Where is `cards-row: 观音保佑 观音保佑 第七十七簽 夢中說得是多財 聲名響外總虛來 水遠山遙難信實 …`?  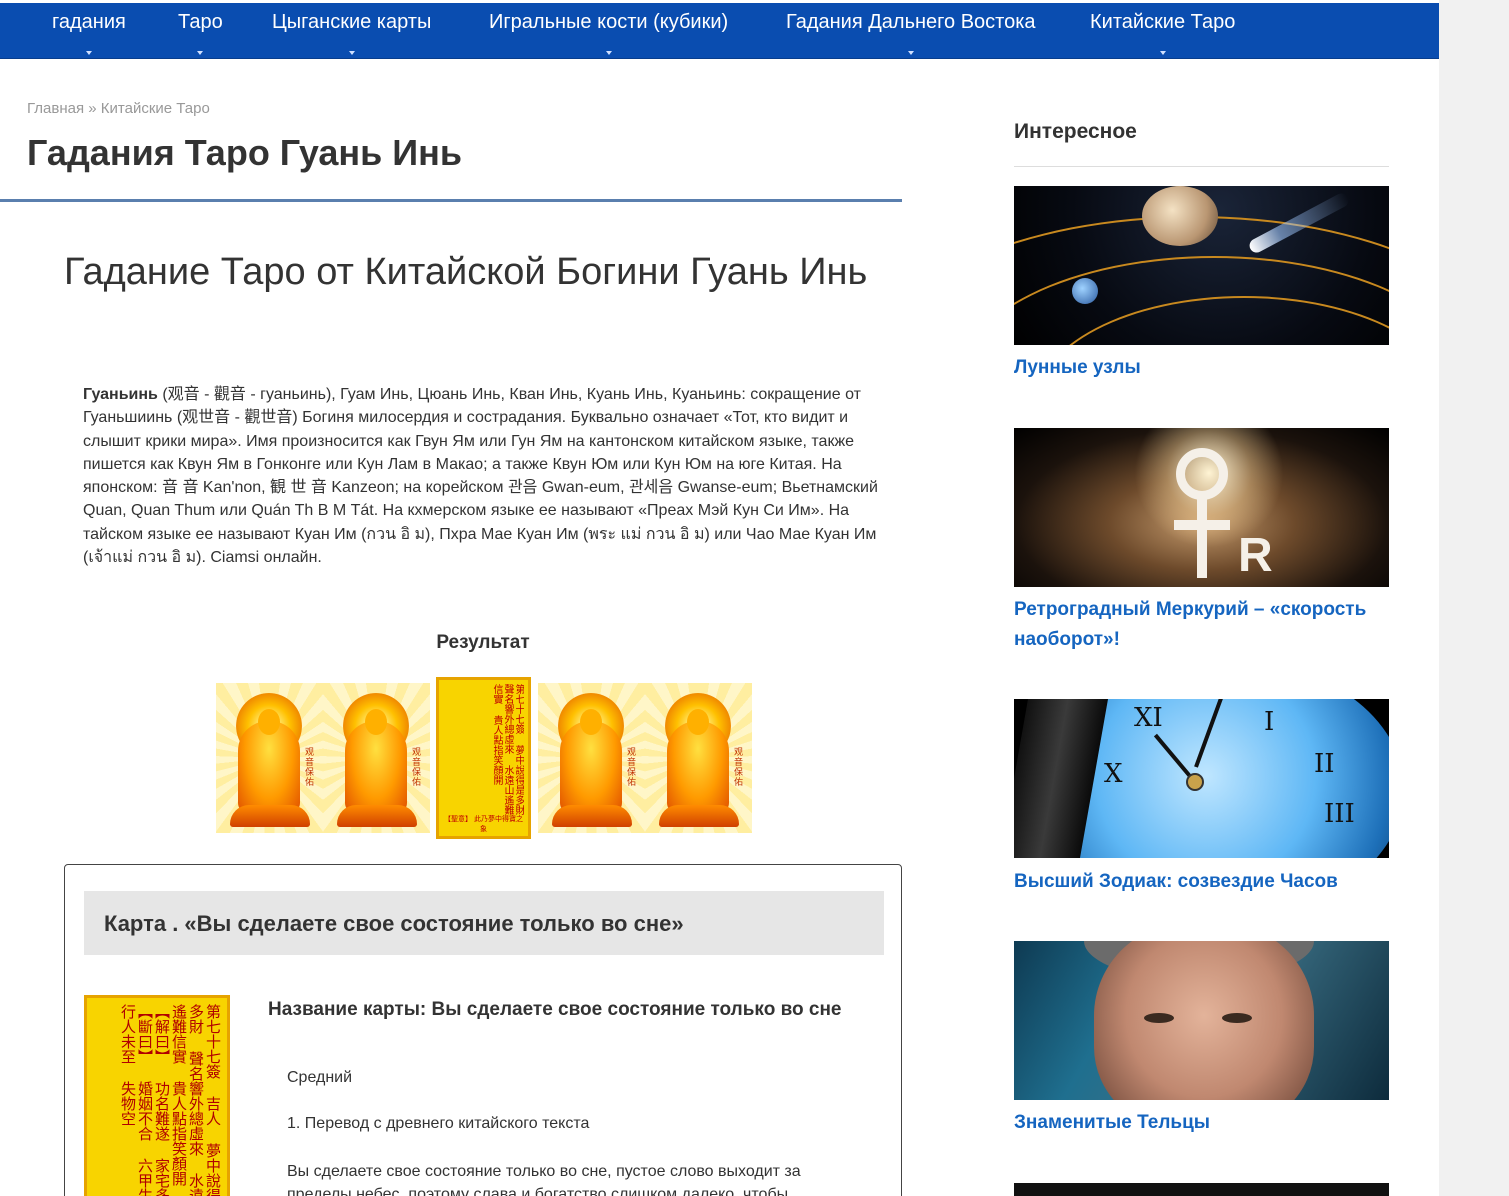 cards-row: 观音保佑 观音保佑 第七十七簽 夢中說得是多財 聲名響外總虛來 水遠山遙難信實 … is located at coordinates (486, 759).